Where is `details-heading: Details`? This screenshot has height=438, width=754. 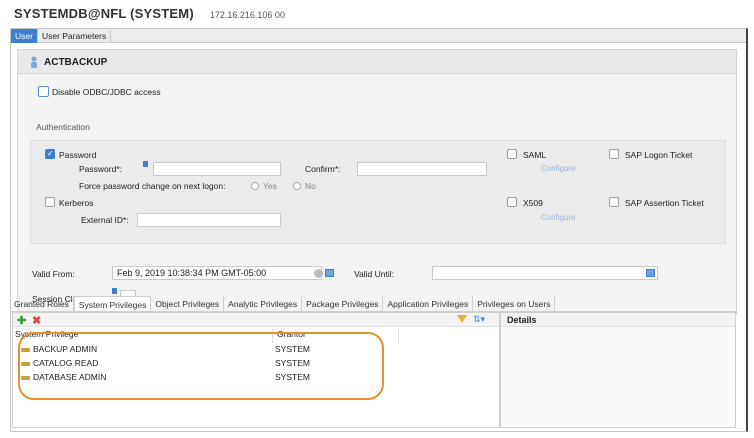
details-heading: Details is located at coordinates (618, 320).